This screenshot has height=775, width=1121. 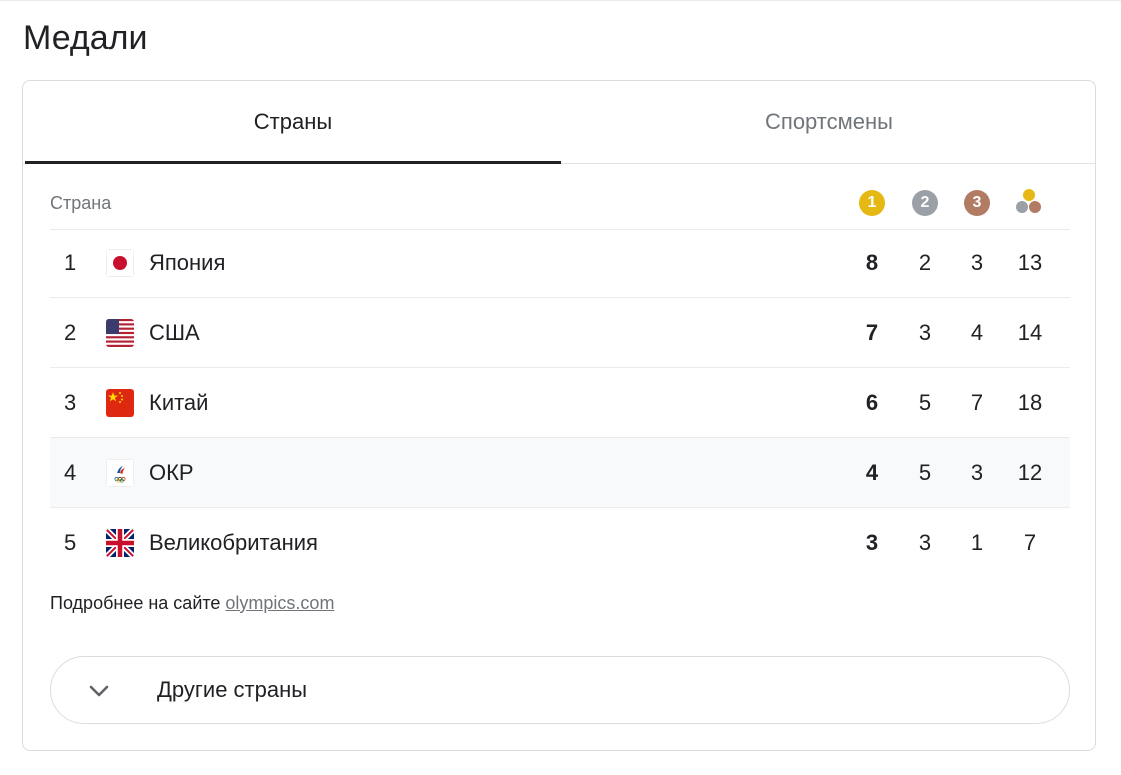 I want to click on gold-medal-icon: 1, so click(x=872, y=203).